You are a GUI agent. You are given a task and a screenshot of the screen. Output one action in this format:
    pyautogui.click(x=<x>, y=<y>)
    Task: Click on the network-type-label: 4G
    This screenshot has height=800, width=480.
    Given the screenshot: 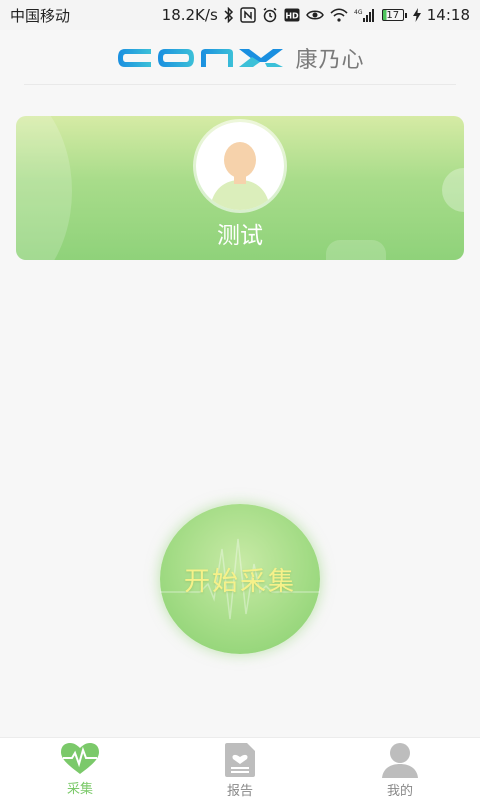 What is the action you would take?
    pyautogui.click(x=358, y=12)
    